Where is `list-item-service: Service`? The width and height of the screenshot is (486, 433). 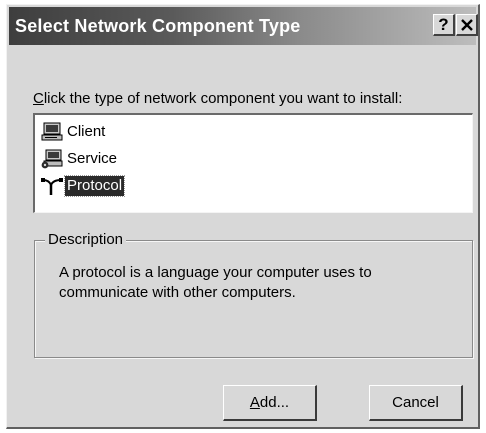 list-item-service: Service is located at coordinates (80, 159).